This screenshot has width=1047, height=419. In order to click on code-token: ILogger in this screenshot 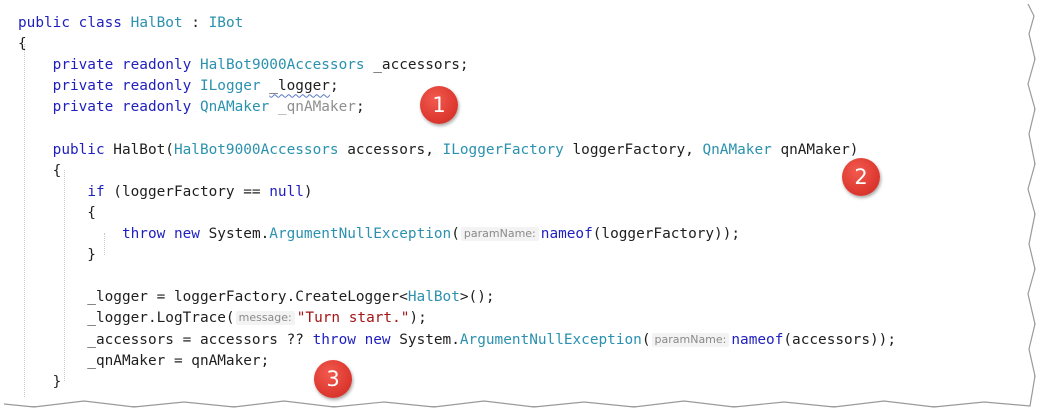, I will do `click(230, 86)`.